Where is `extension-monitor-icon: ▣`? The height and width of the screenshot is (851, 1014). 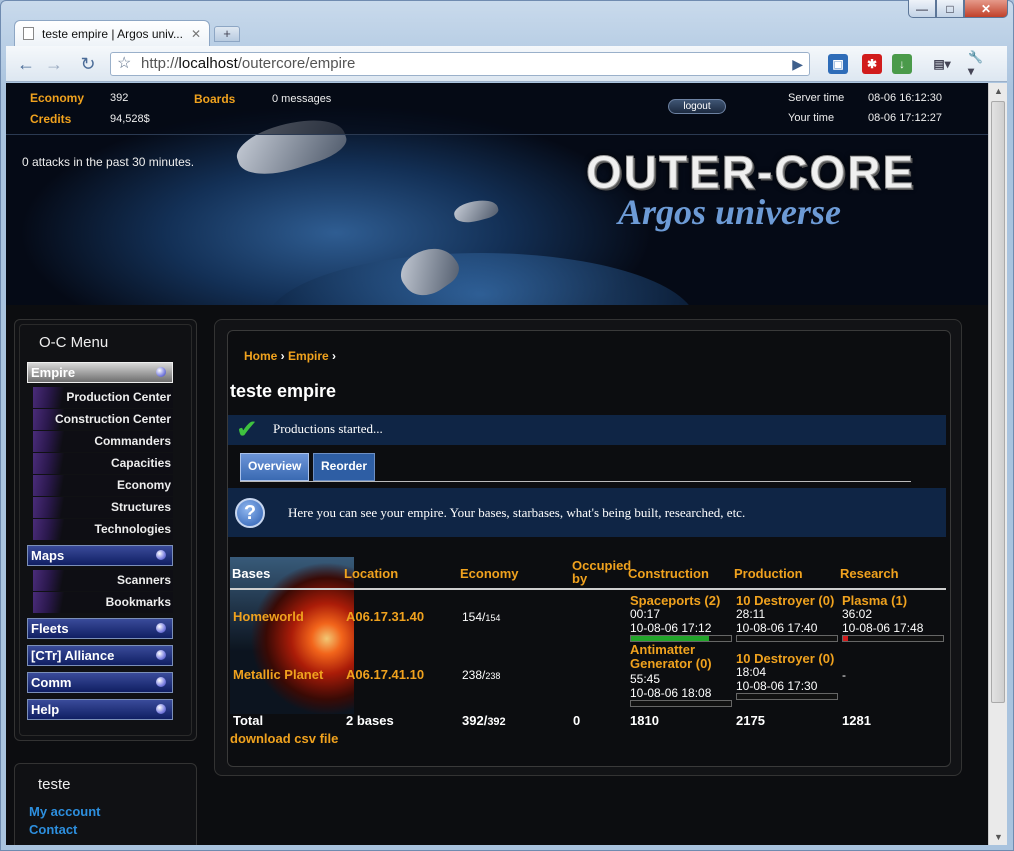
extension-monitor-icon: ▣ is located at coordinates (838, 64).